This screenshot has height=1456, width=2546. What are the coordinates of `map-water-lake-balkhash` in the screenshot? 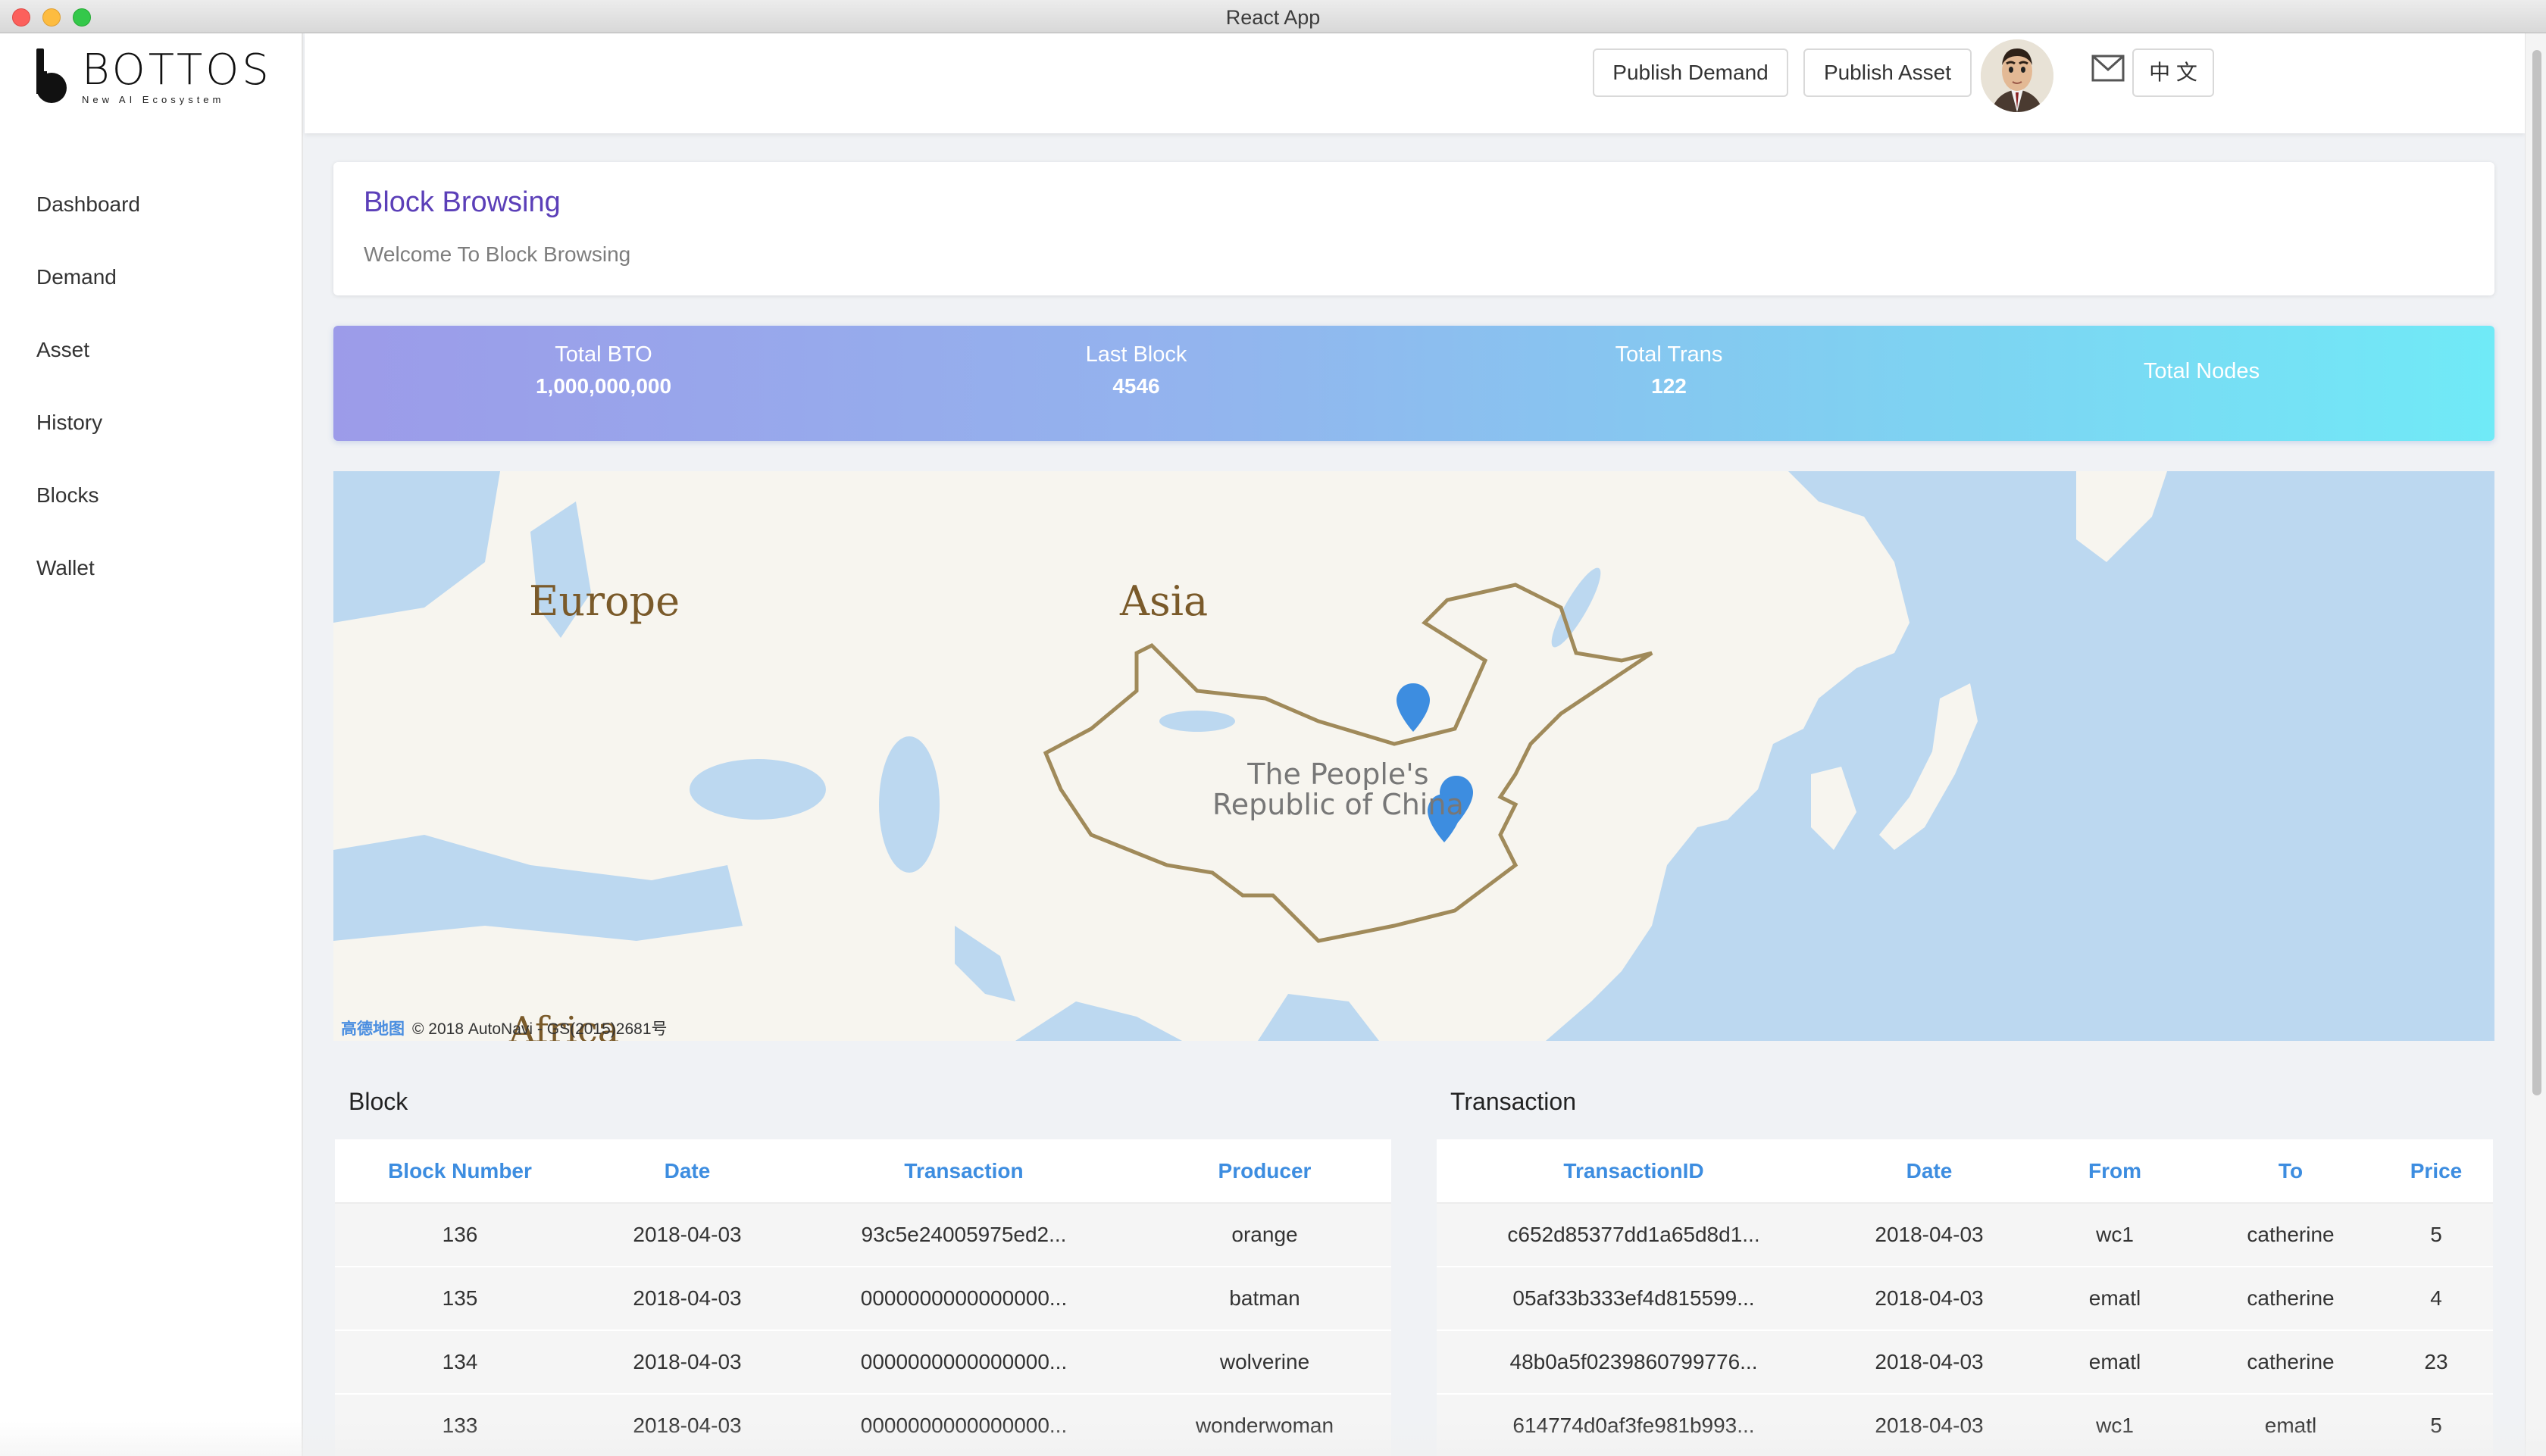 It's located at (1197, 721).